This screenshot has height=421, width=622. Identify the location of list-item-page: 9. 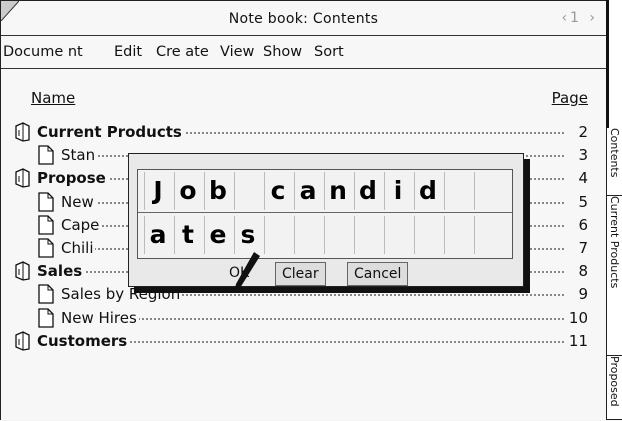
(578, 294).